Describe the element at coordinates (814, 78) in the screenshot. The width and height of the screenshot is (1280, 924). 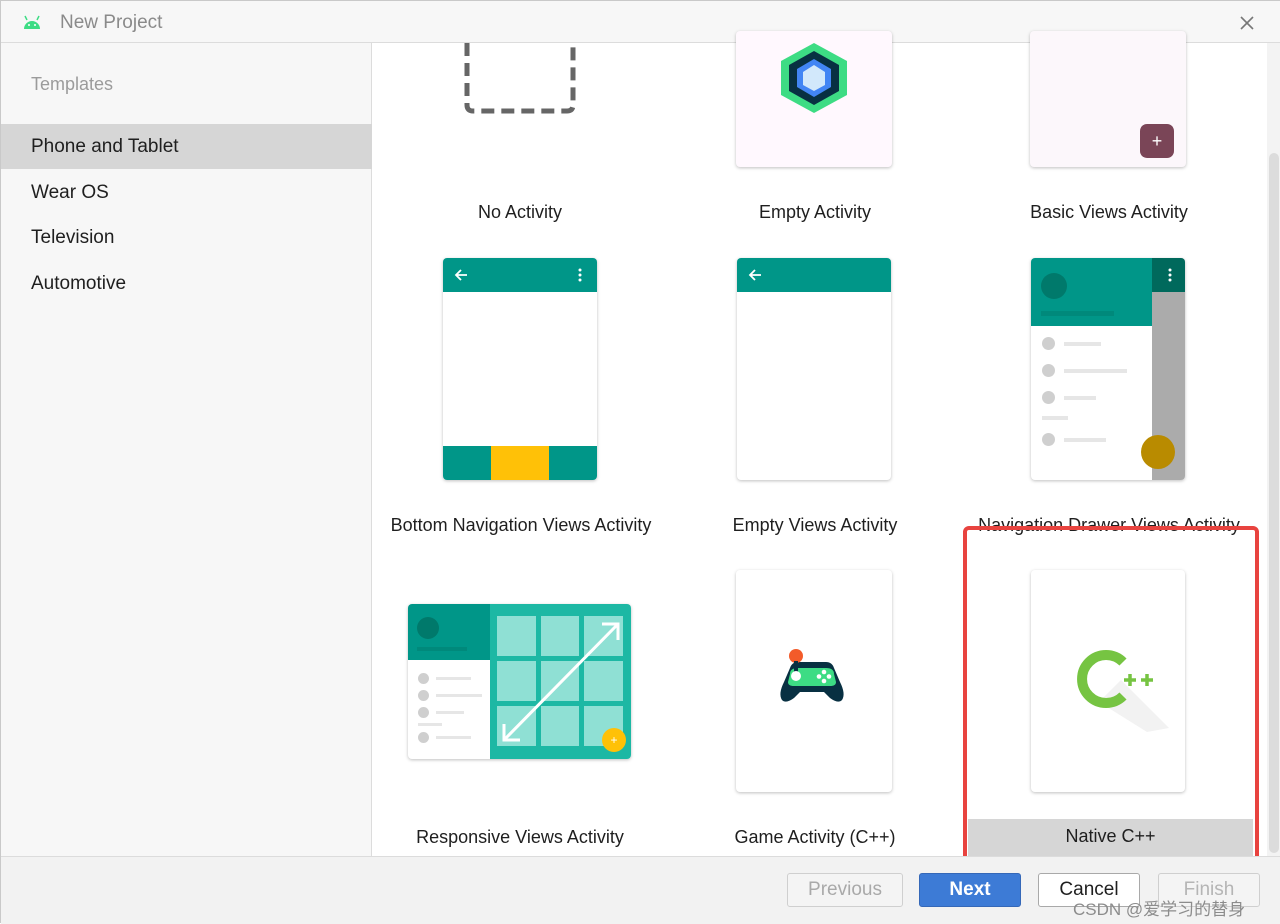
I see `compose-logo-icon` at that location.